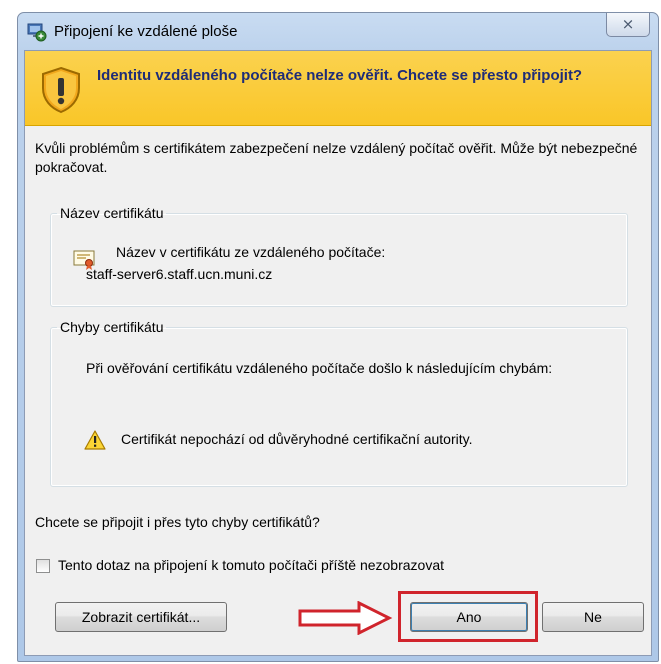 The height and width of the screenshot is (664, 661). What do you see at coordinates (112, 327) in the screenshot?
I see `certificate-errors-legend: Chyby certifikátu` at bounding box center [112, 327].